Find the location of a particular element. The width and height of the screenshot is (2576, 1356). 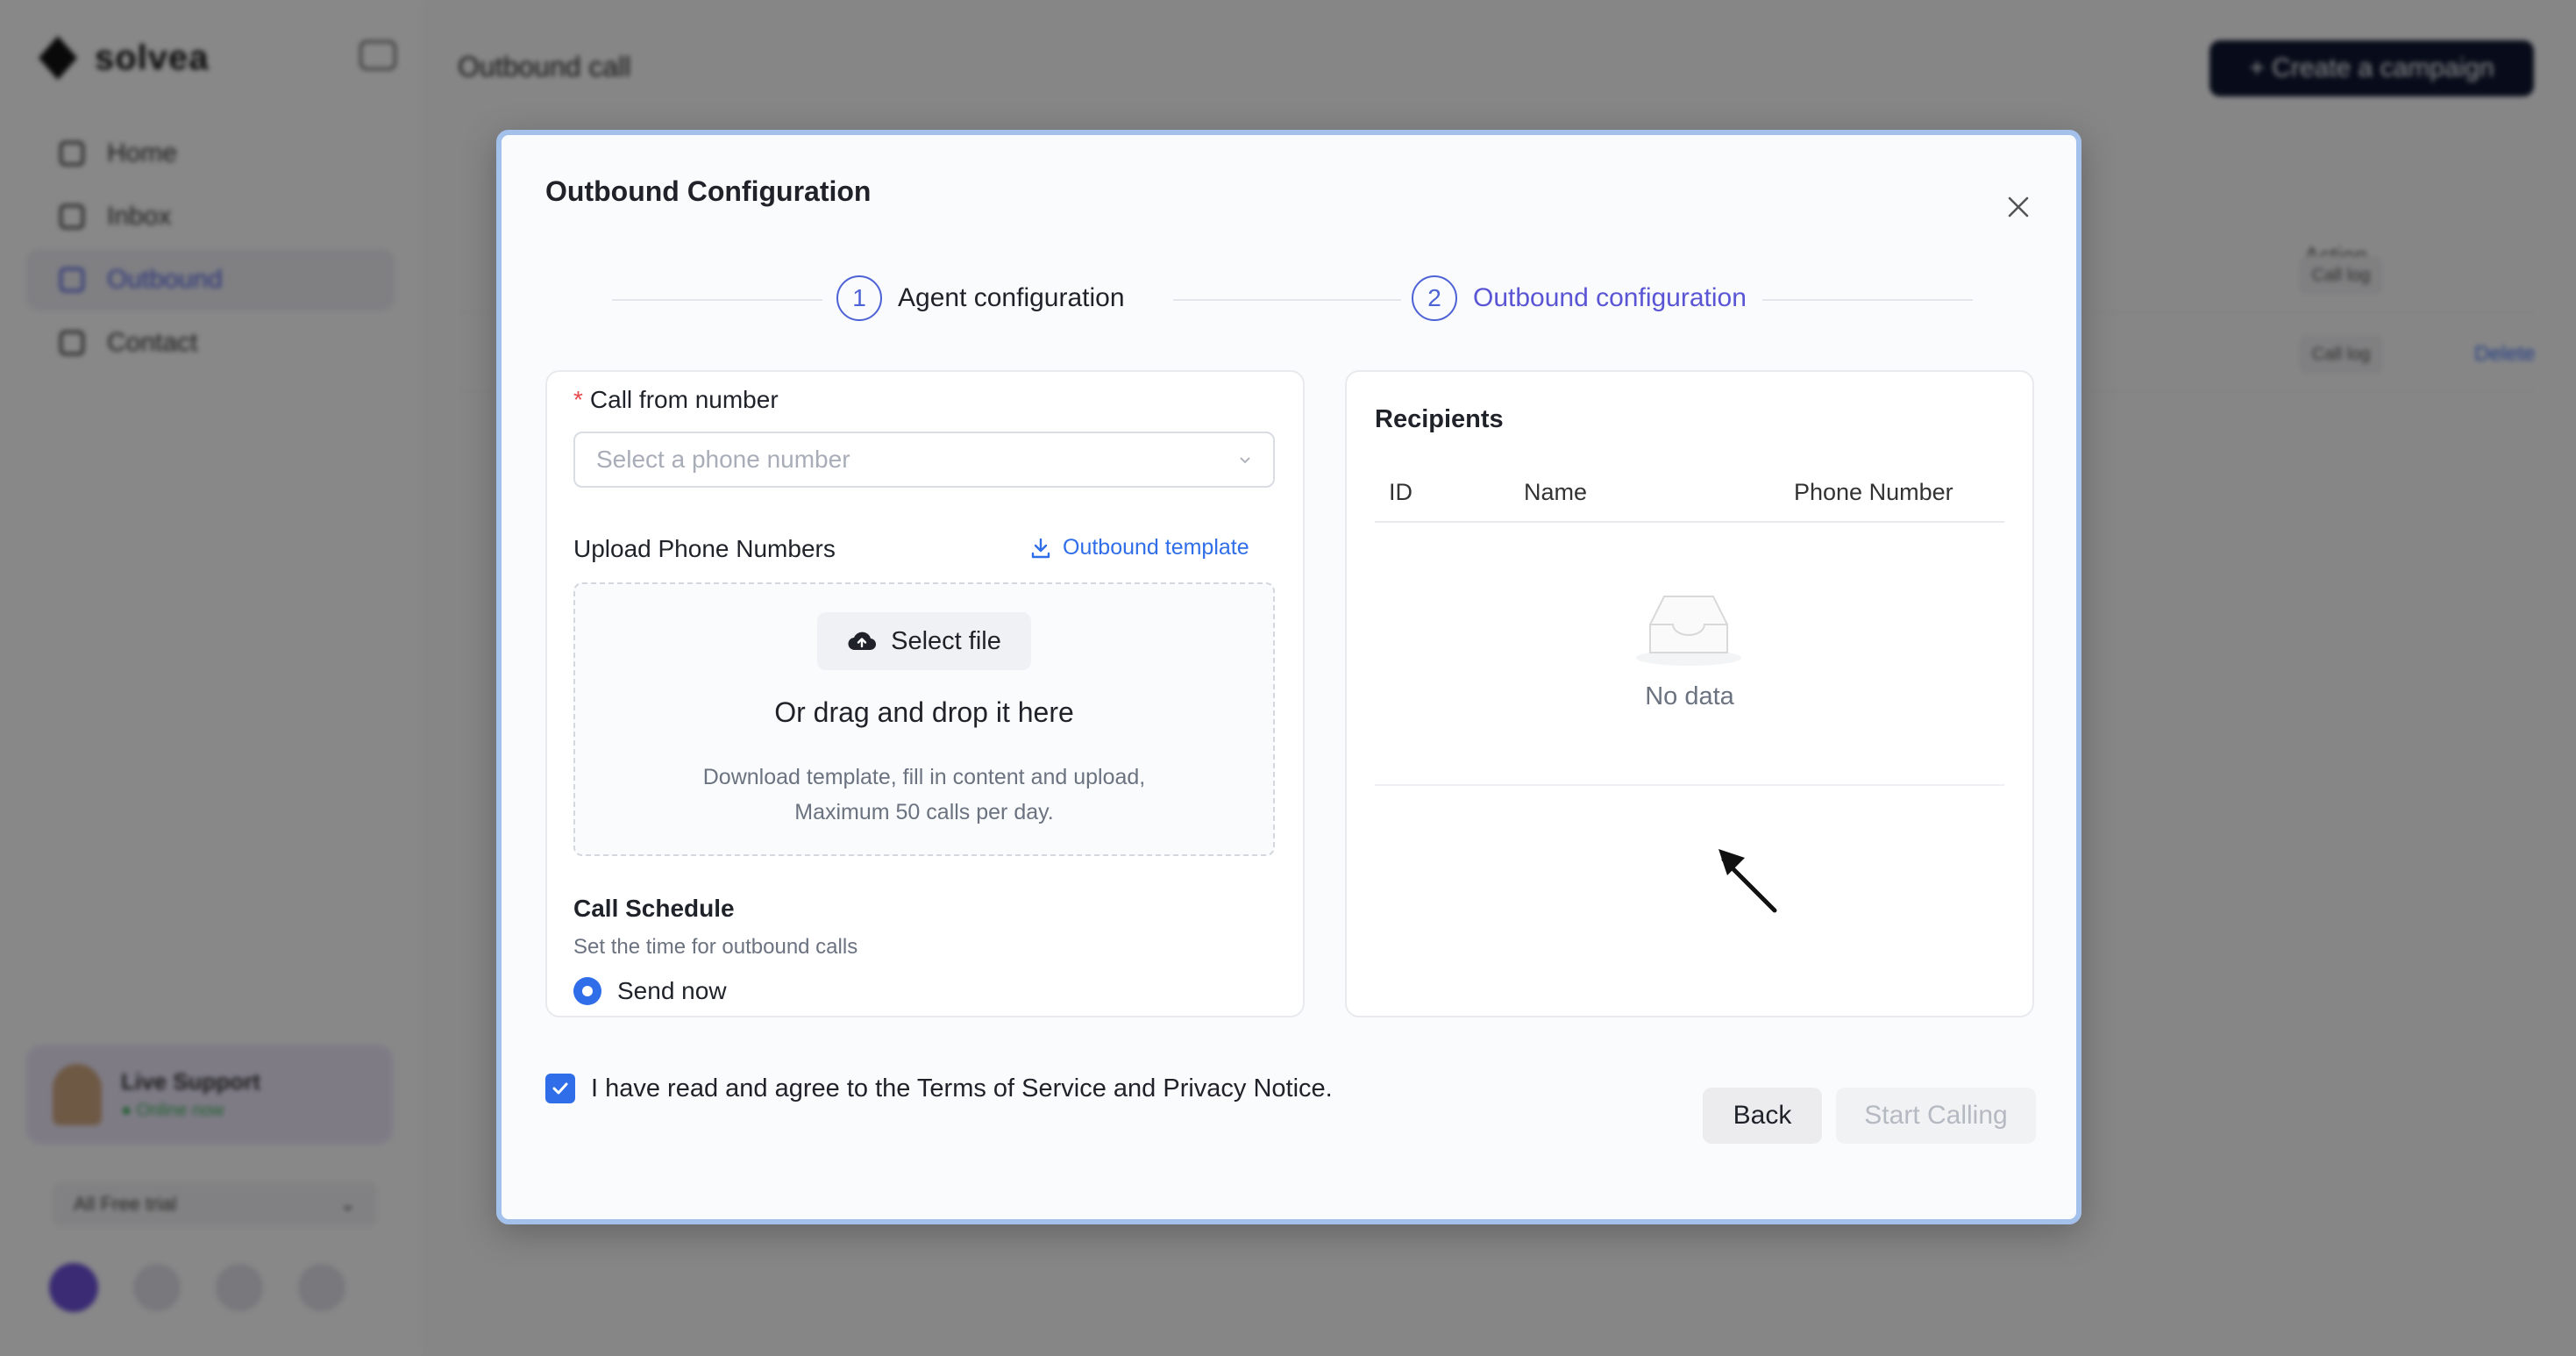

chevron-down-icon is located at coordinates (1245, 461).